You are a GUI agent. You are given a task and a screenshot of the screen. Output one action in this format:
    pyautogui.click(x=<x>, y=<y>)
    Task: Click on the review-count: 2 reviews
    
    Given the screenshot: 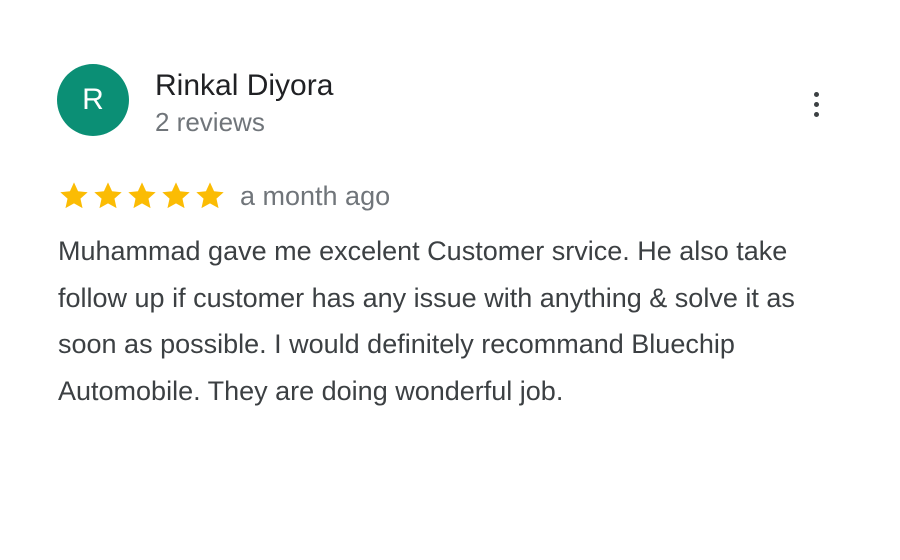 What is the action you would take?
    pyautogui.click(x=210, y=122)
    